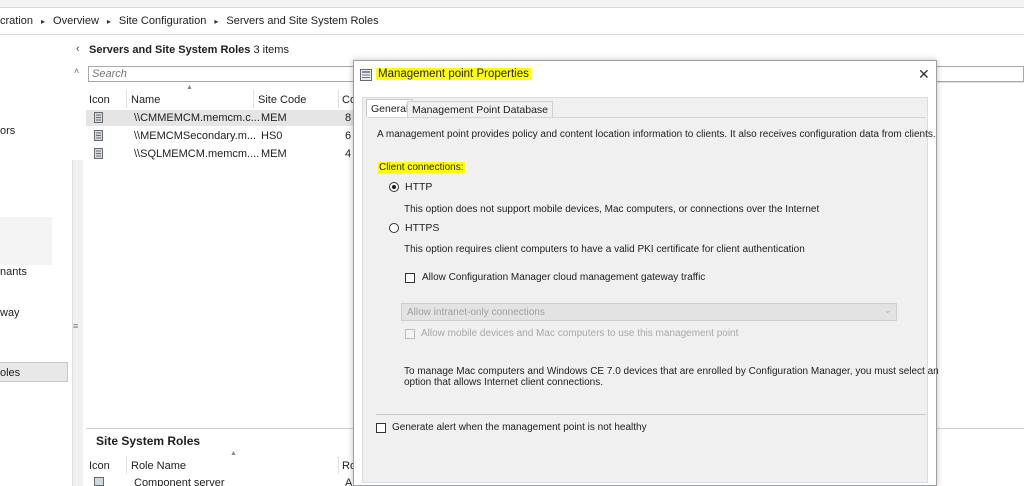  Describe the element at coordinates (76, 71) in the screenshot. I see `scroll-up-icon: ˄` at that location.